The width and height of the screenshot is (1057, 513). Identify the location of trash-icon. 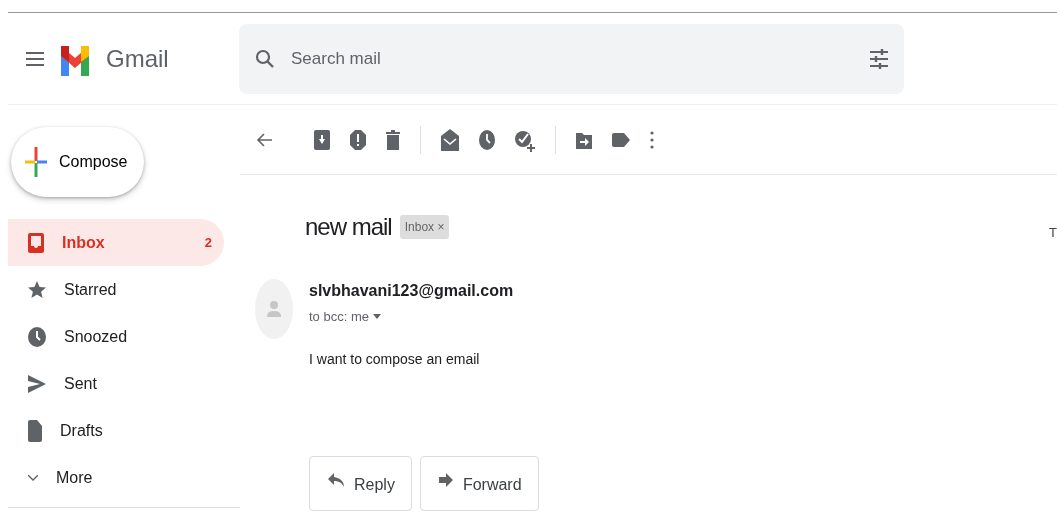
(393, 139).